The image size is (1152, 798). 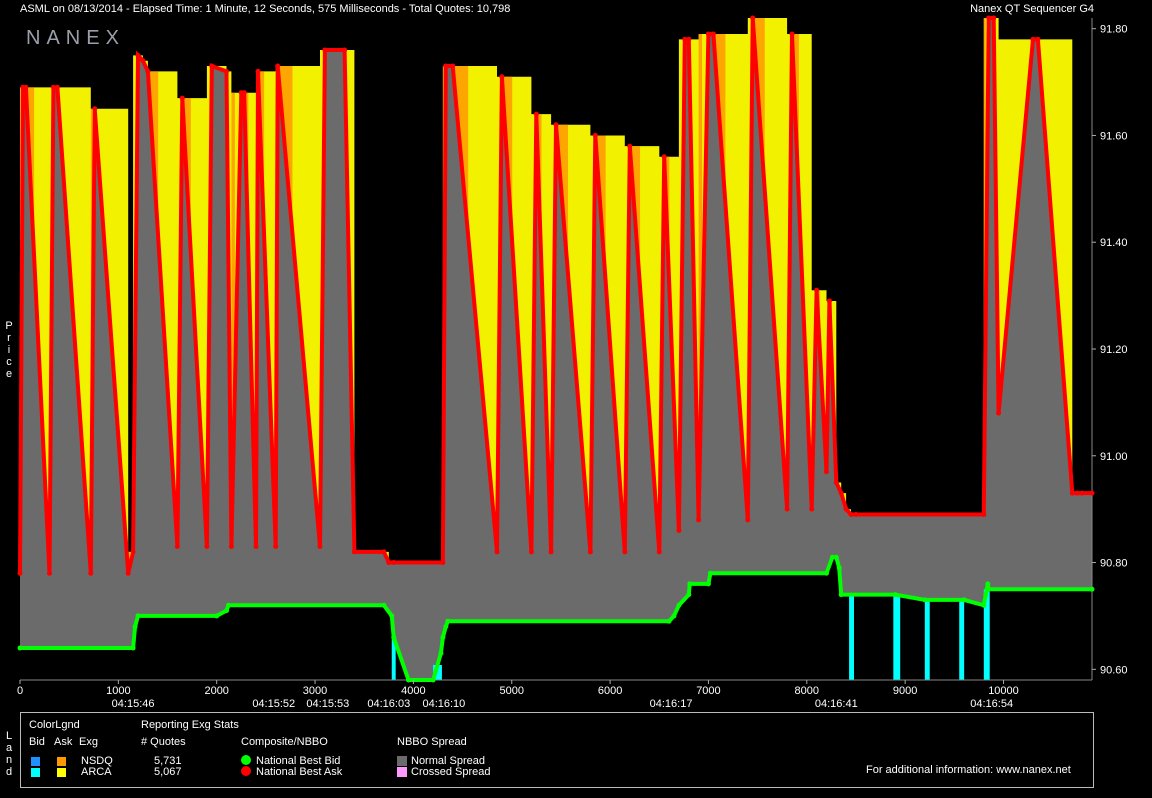 I want to click on time-label: 04:15:46, so click(x=133, y=704).